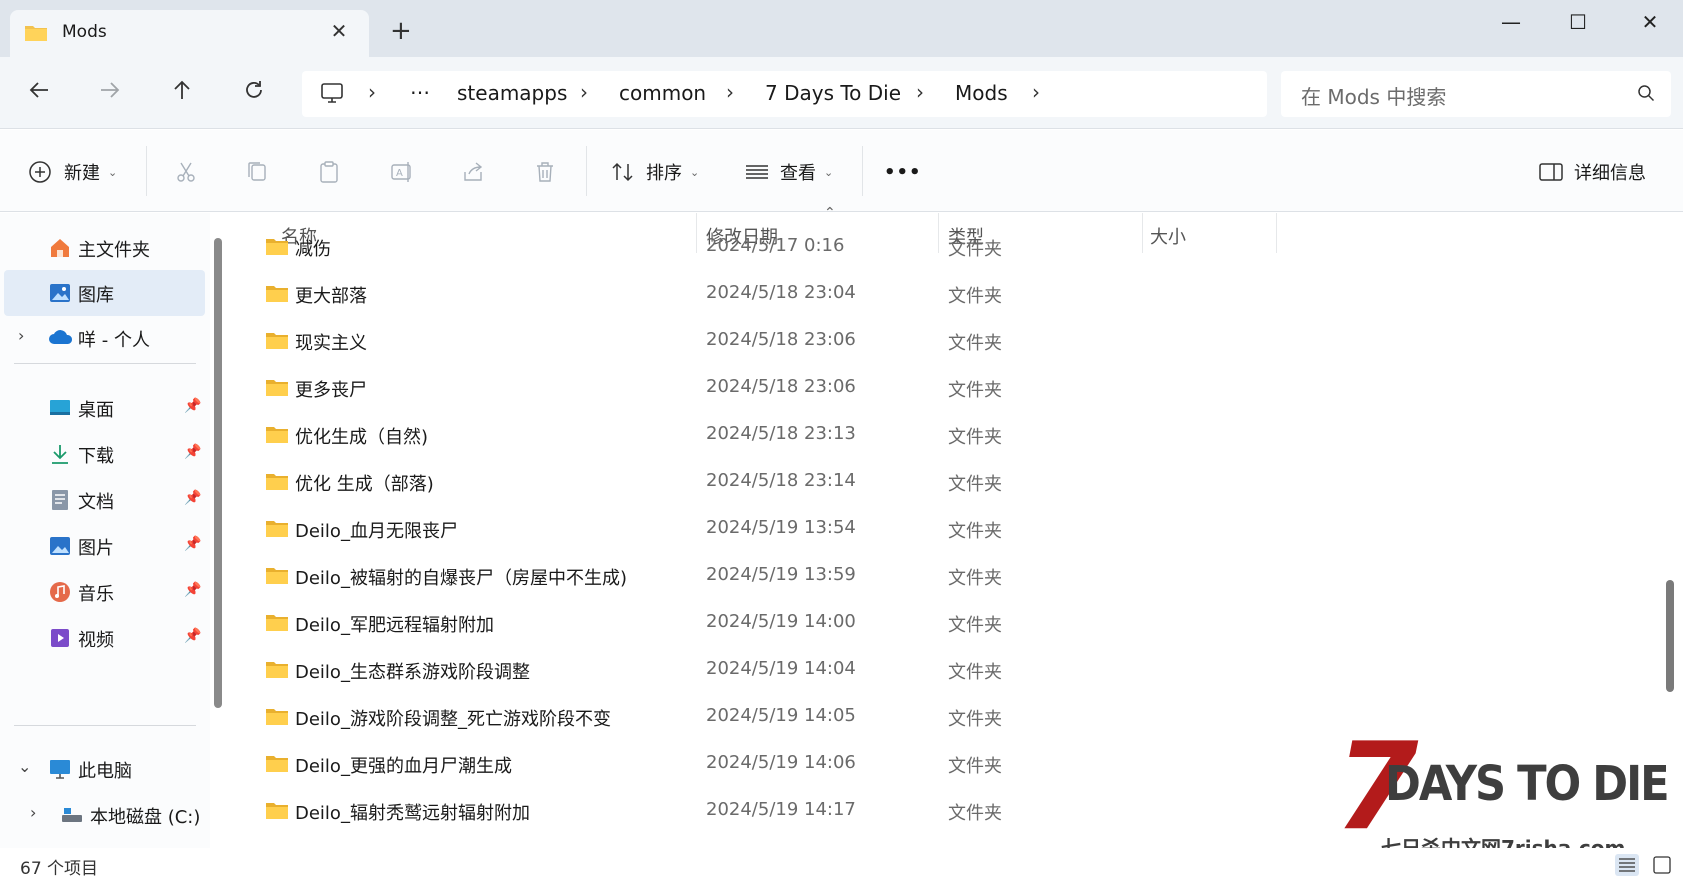 The height and width of the screenshot is (882, 1683). What do you see at coordinates (622, 172) in the screenshot?
I see `sort-icon` at bounding box center [622, 172].